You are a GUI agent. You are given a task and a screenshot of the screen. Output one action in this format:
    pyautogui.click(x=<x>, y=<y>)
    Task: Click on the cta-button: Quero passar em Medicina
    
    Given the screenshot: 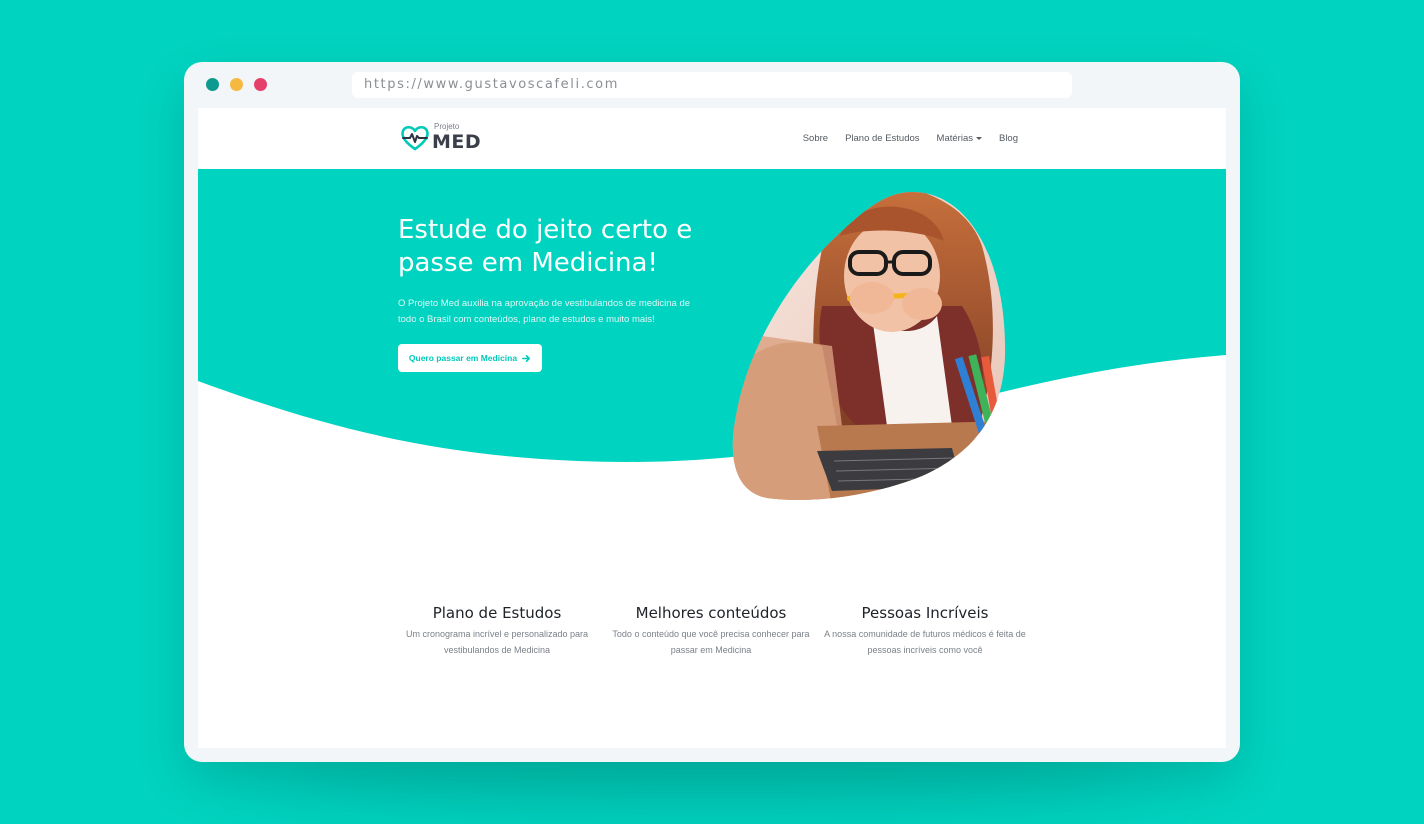 What is the action you would take?
    pyautogui.click(x=470, y=358)
    